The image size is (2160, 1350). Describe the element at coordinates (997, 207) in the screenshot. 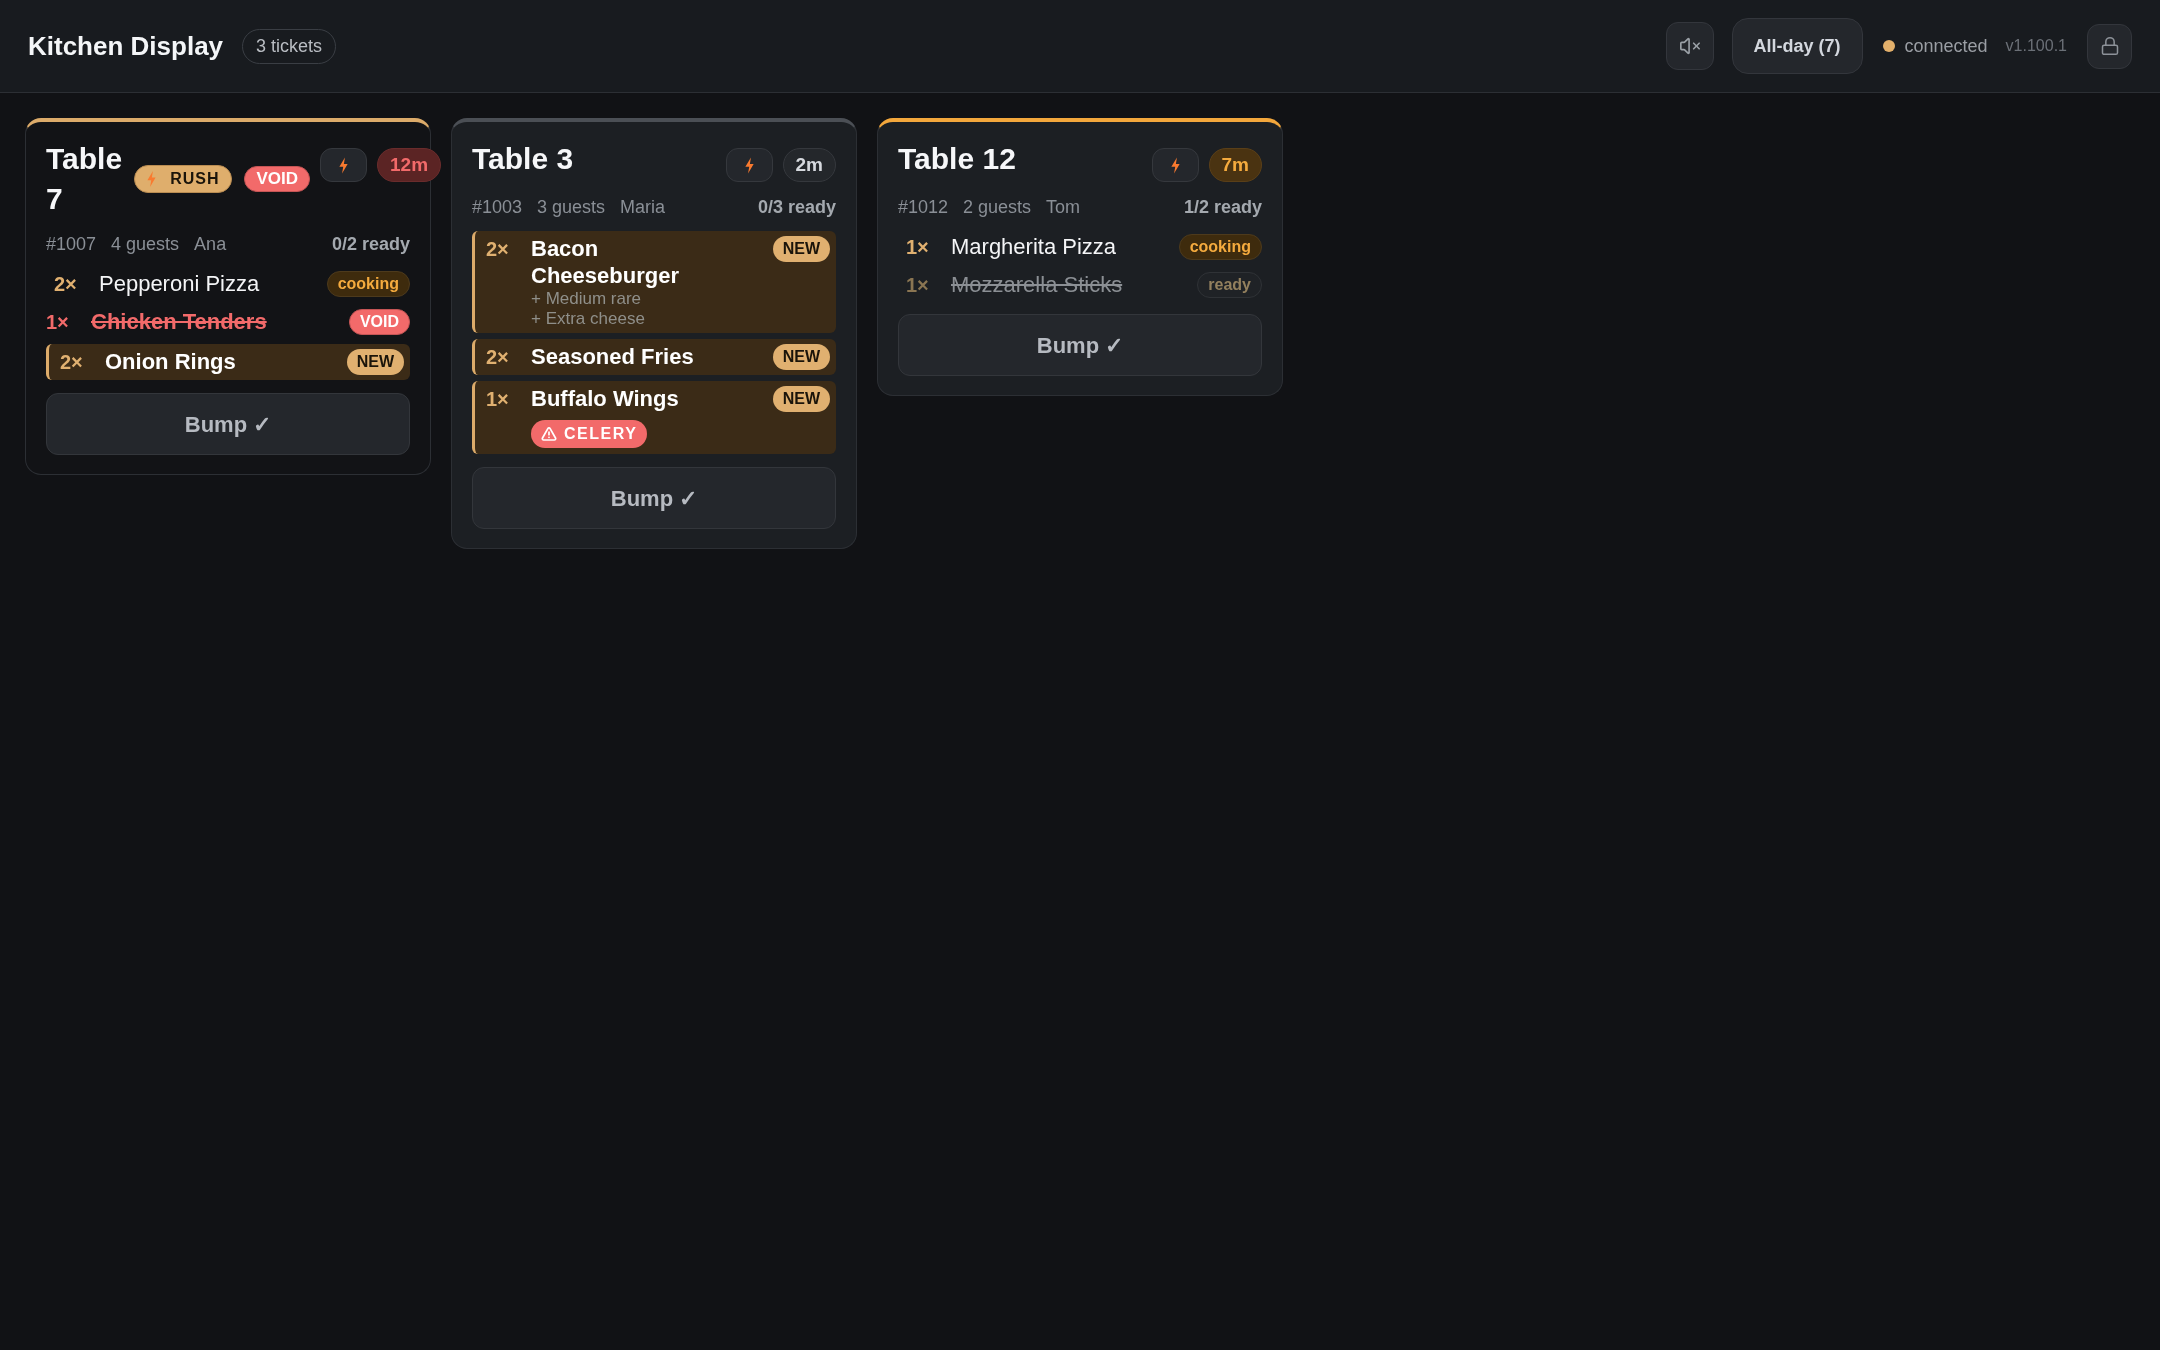

I see `guest-count: 2 guests` at that location.